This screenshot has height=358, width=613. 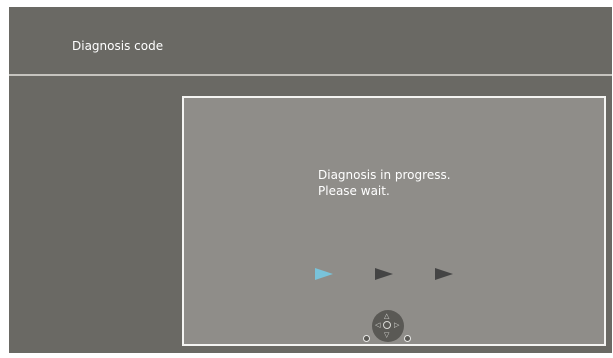 I want to click on dpad-center-icon, so click(x=387, y=325).